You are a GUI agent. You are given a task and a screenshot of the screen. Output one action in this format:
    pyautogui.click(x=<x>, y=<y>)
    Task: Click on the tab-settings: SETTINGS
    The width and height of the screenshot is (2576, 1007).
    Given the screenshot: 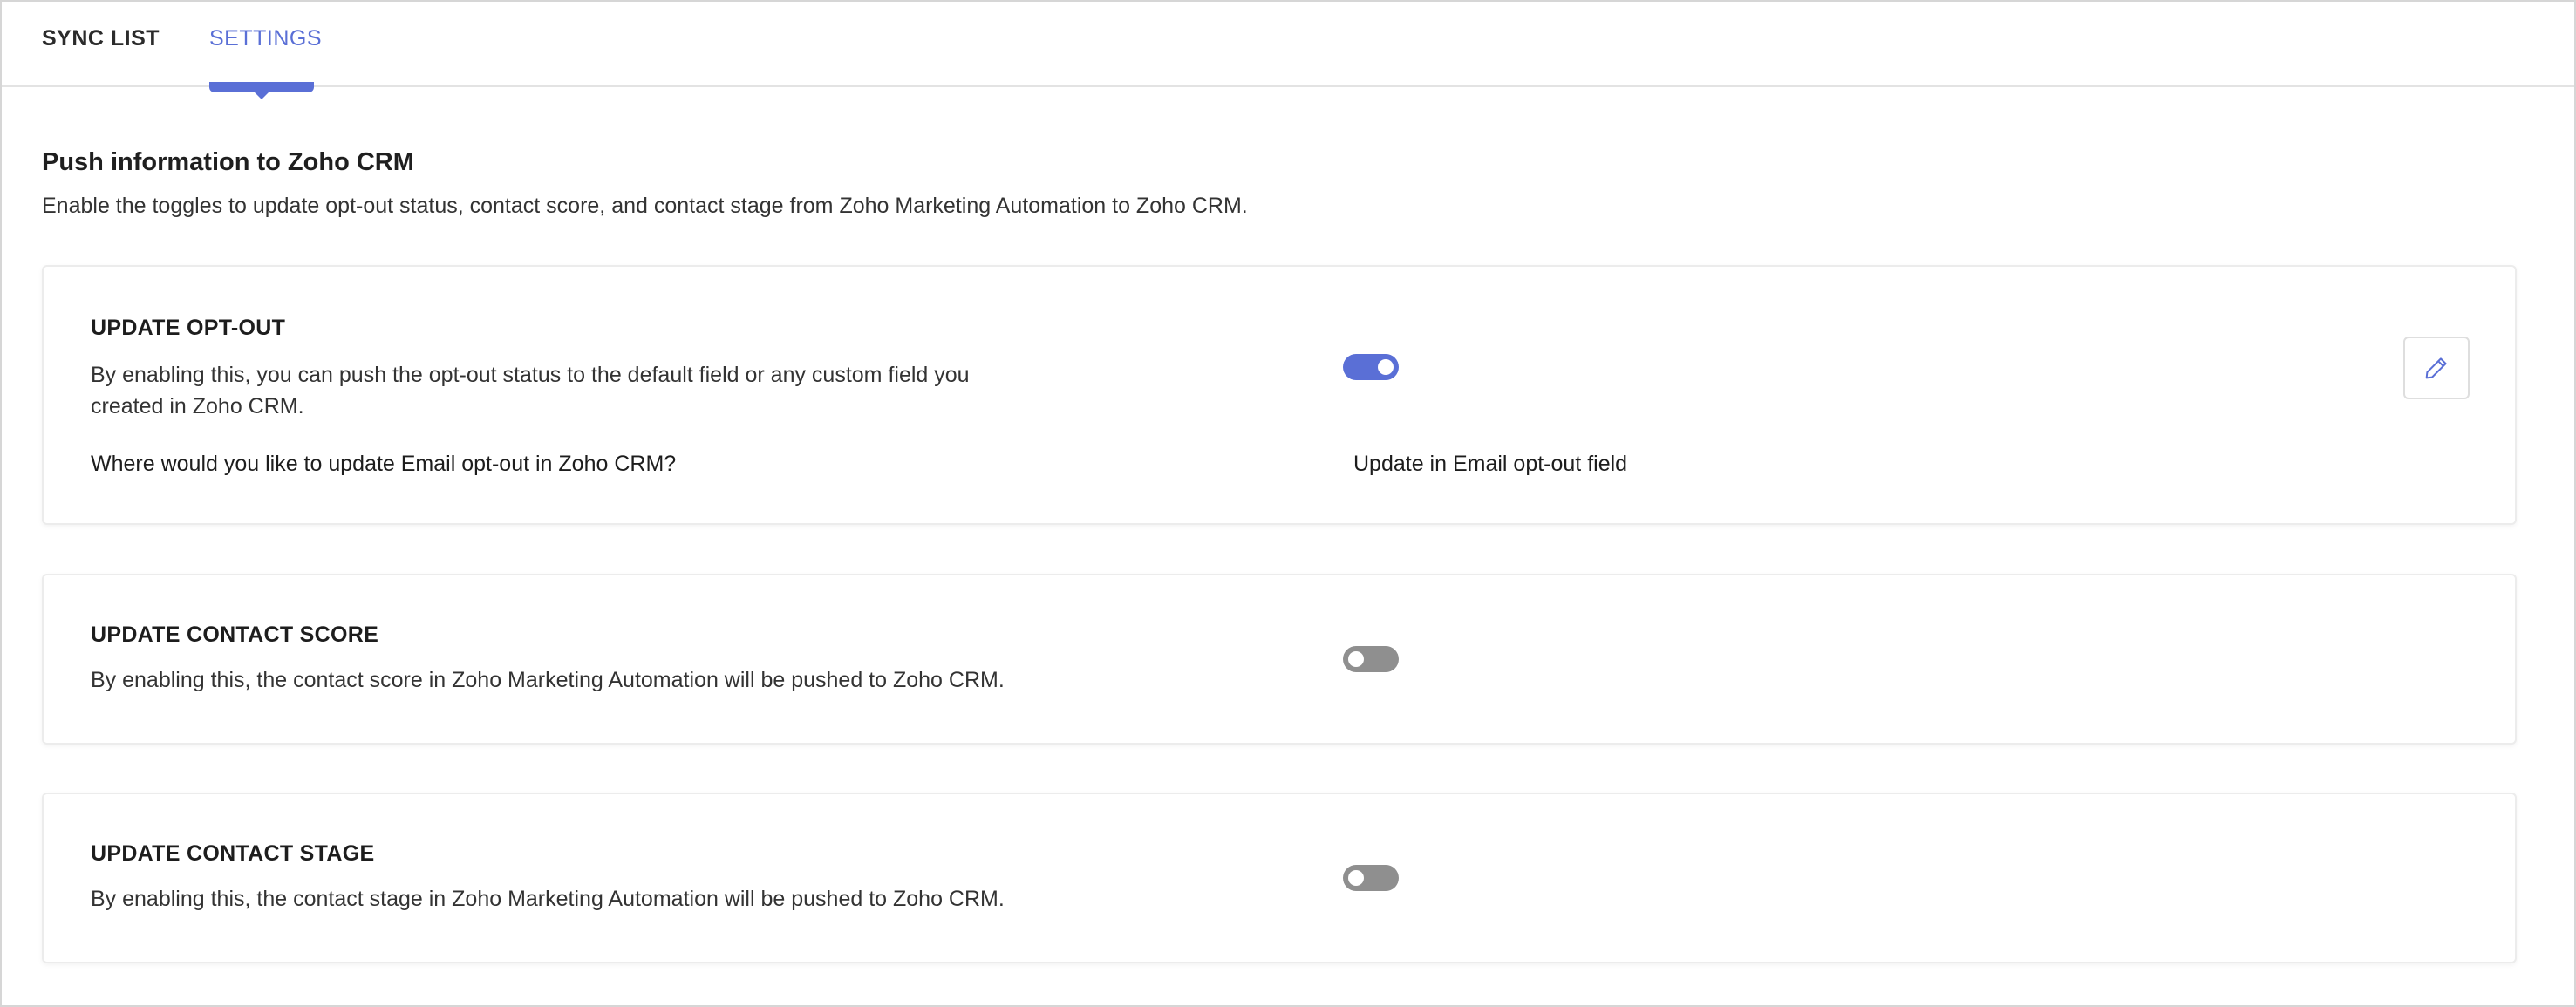 What is the action you would take?
    pyautogui.click(x=265, y=38)
    